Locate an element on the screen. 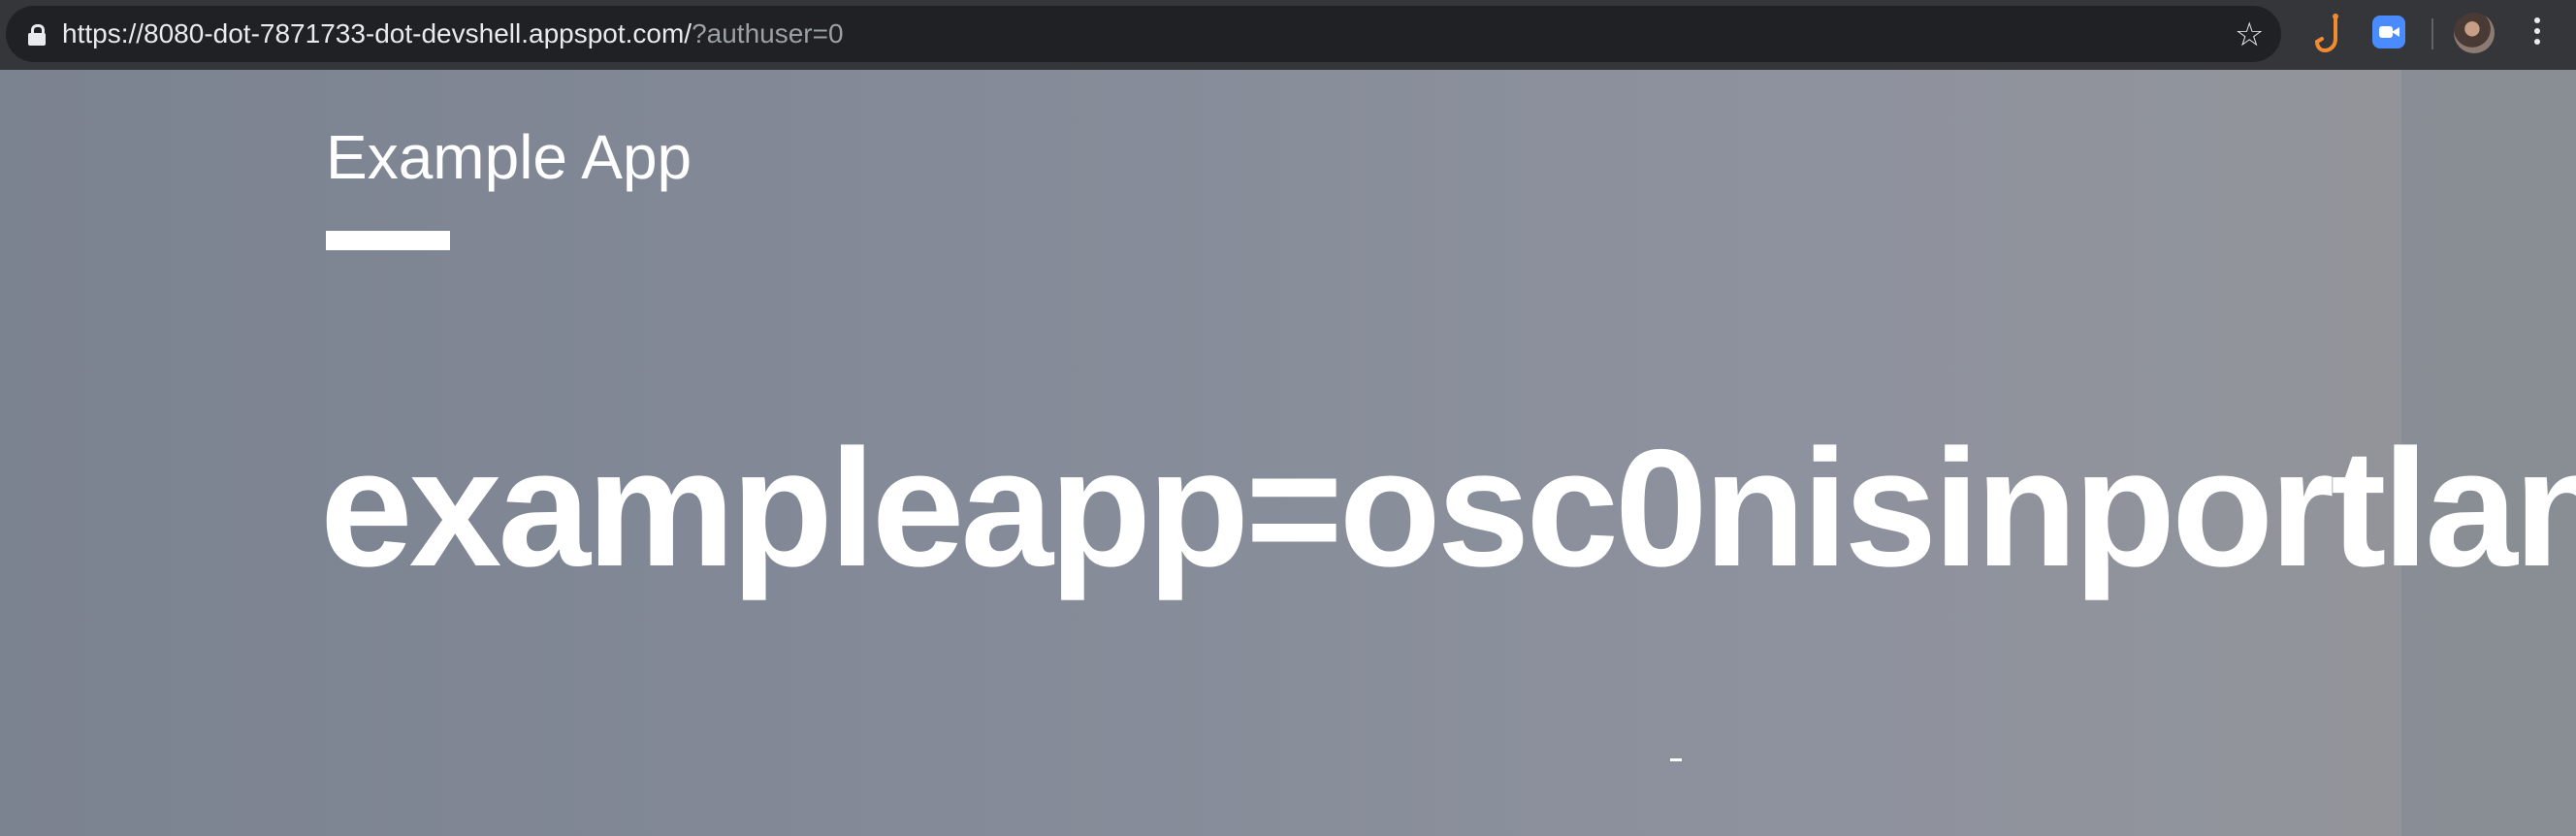 The image size is (2576, 836). zoom-video-icon is located at coordinates (2388, 32).